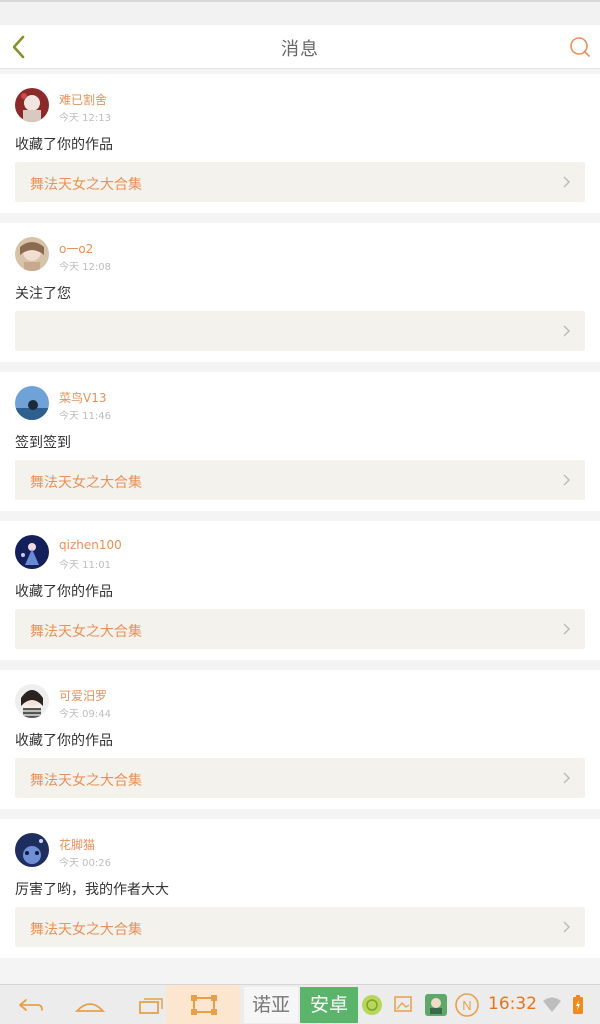  I want to click on header-bar: 消息, so click(300, 47).